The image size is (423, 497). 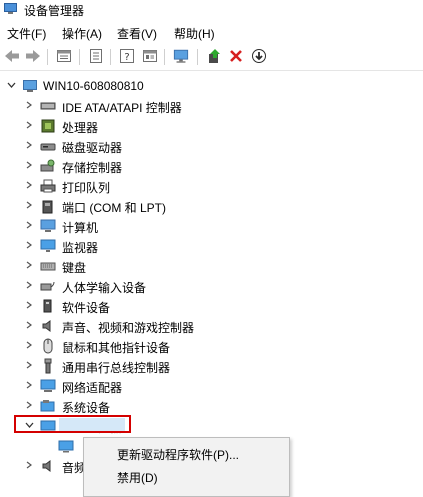 I want to click on hid-icon, so click(x=48, y=286).